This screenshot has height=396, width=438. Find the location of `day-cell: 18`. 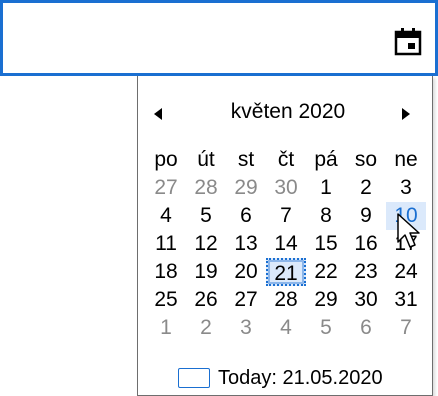

day-cell: 18 is located at coordinates (166, 272).